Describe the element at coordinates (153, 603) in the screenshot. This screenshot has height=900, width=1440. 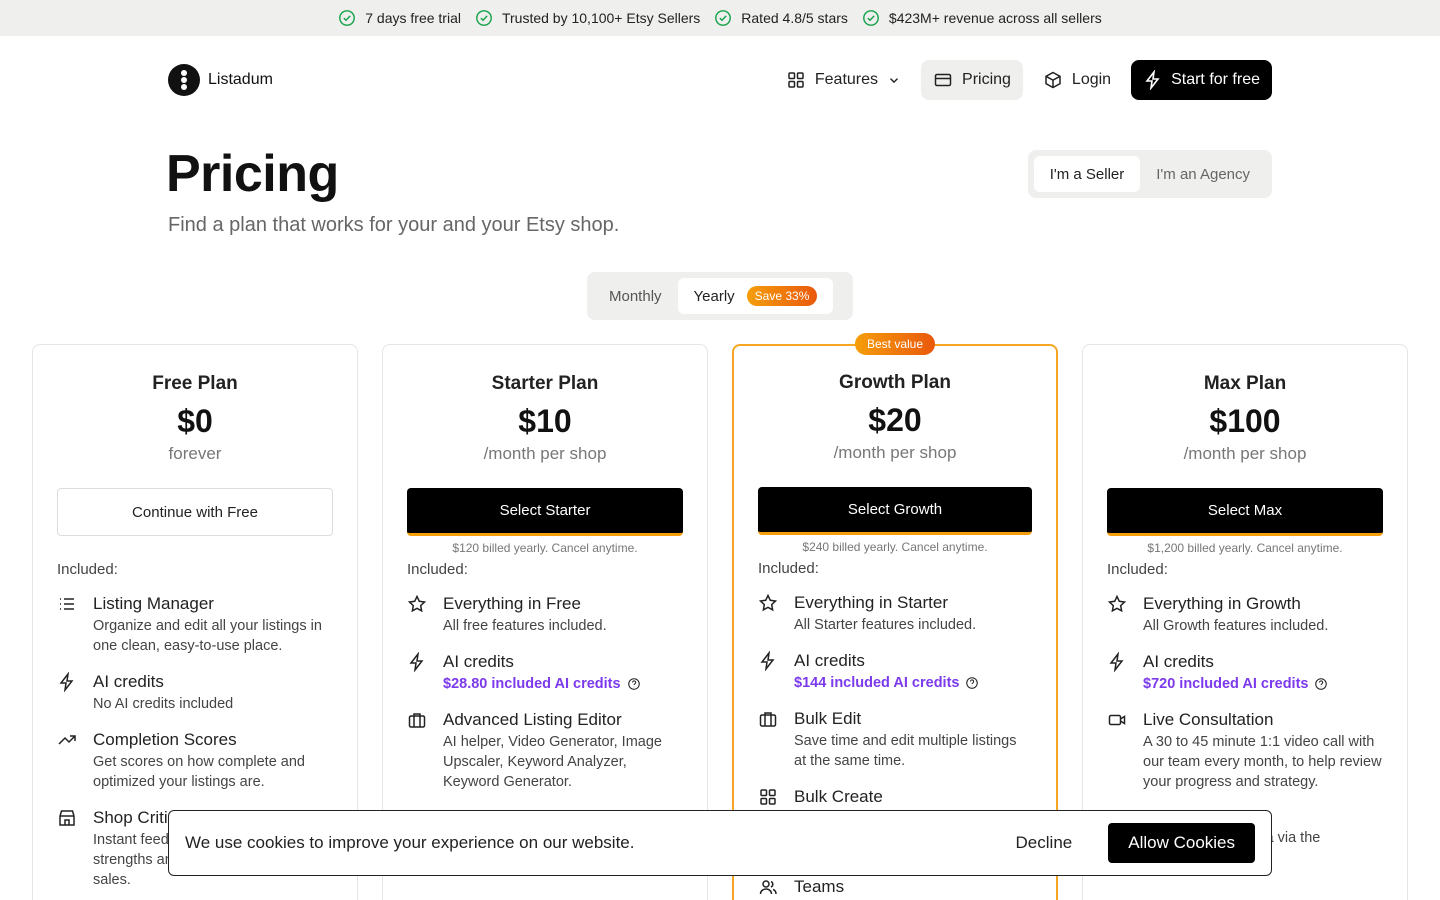
I see `feature-title: Listing Manager` at that location.